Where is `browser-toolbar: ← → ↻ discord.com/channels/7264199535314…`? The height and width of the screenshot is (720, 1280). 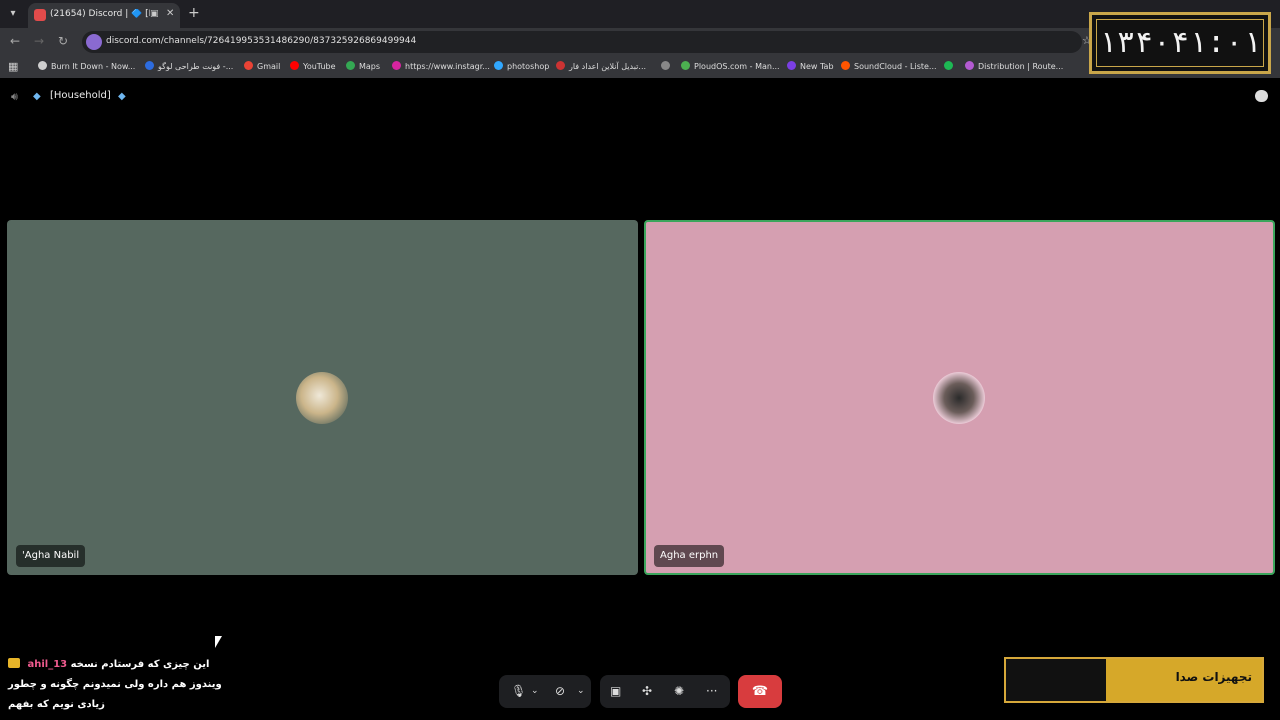
browser-toolbar: ← → ↻ discord.com/channels/7264199535314… is located at coordinates (640, 42).